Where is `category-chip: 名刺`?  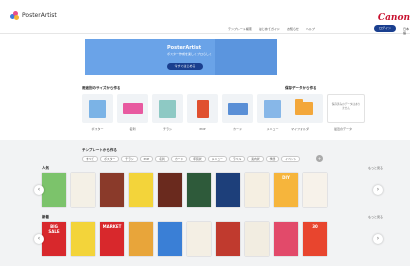 category-chip: 名刺 is located at coordinates (162, 159).